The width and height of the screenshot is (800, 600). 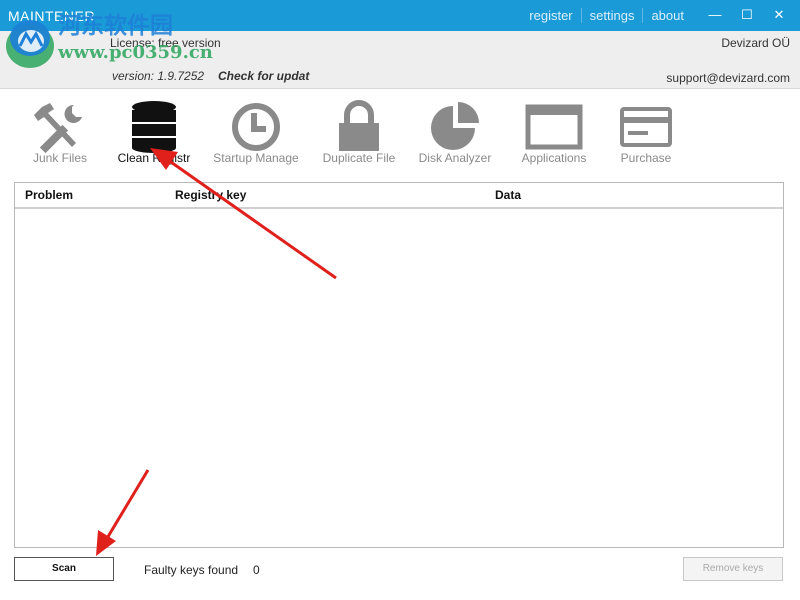 What do you see at coordinates (191, 570) in the screenshot?
I see `faulty-keys-label: Faulty keys found` at bounding box center [191, 570].